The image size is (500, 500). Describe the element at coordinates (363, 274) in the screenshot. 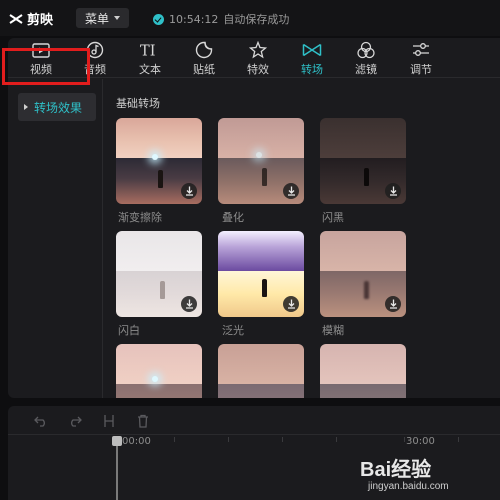

I see `effect-thumb-blur` at that location.